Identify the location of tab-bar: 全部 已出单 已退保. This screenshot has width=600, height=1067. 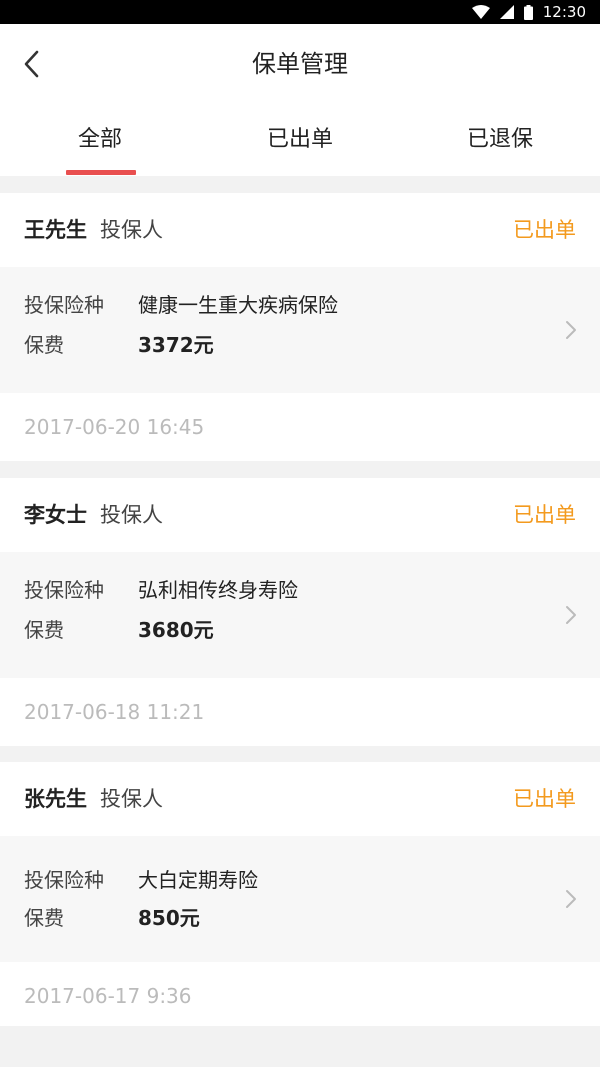
(300, 140).